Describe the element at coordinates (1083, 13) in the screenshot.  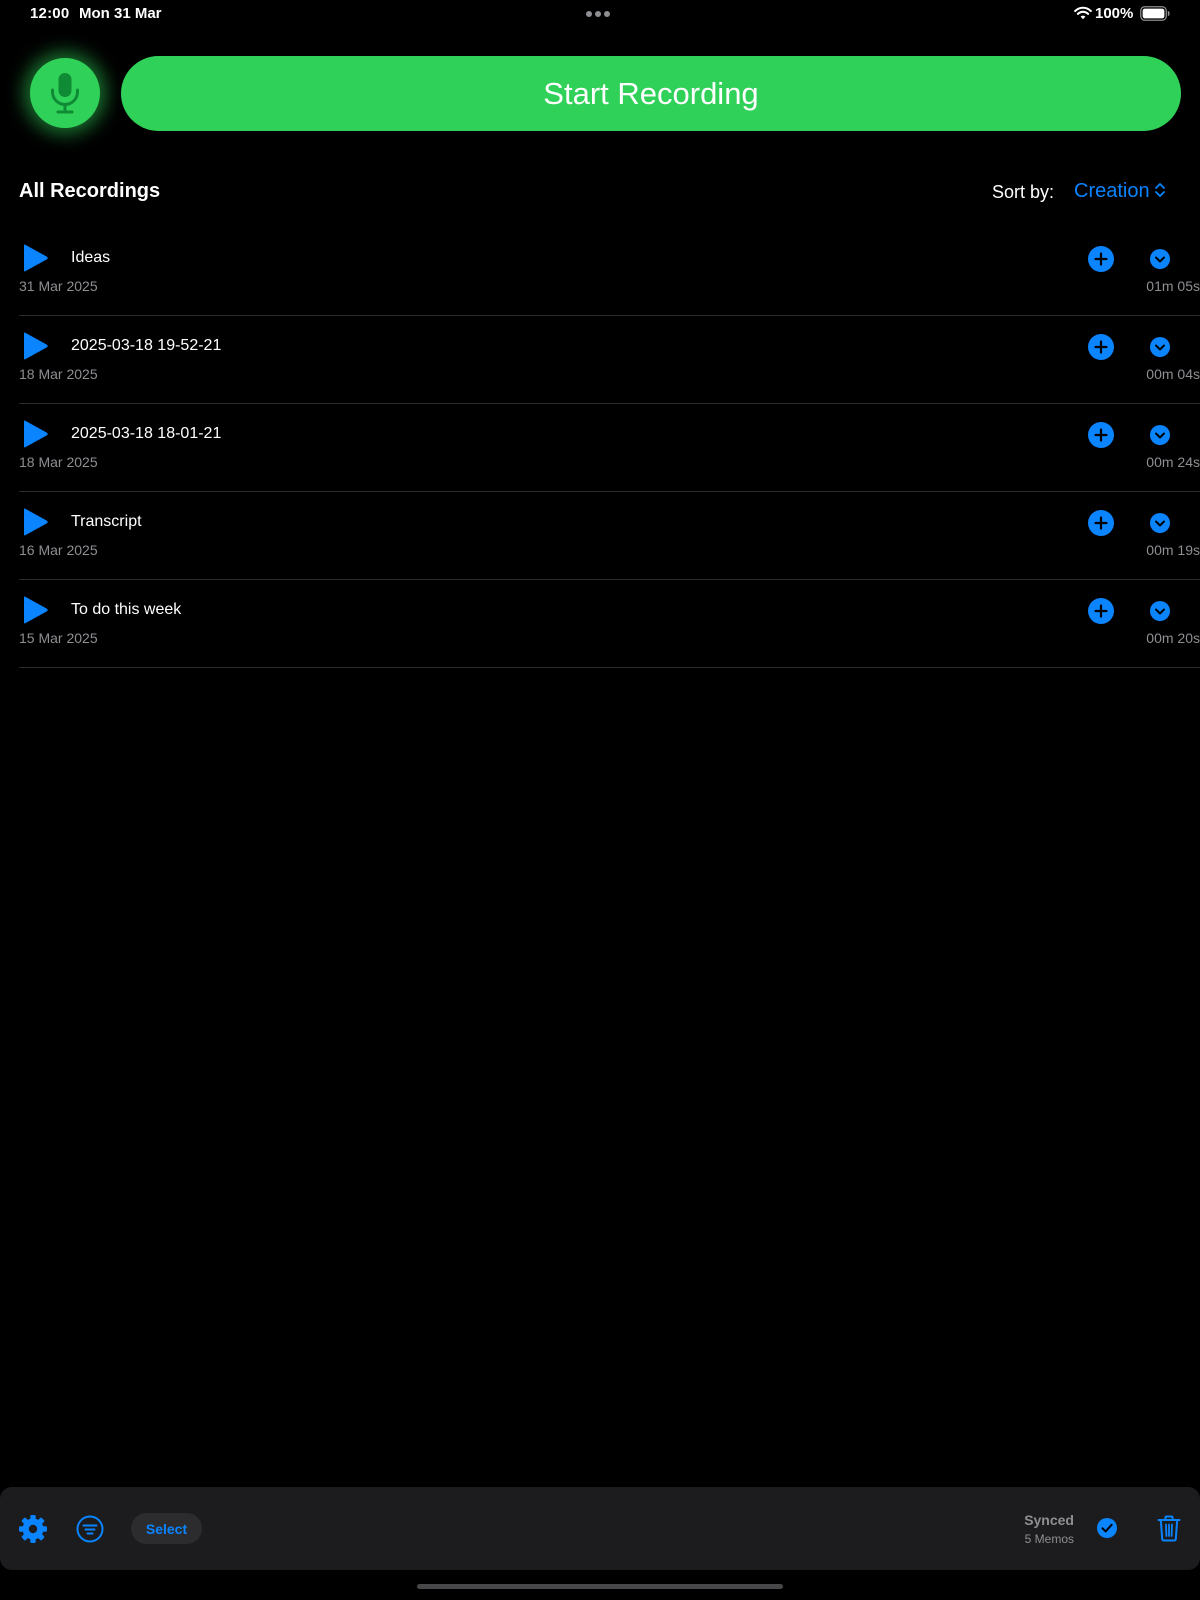
I see `wifi-icon` at that location.